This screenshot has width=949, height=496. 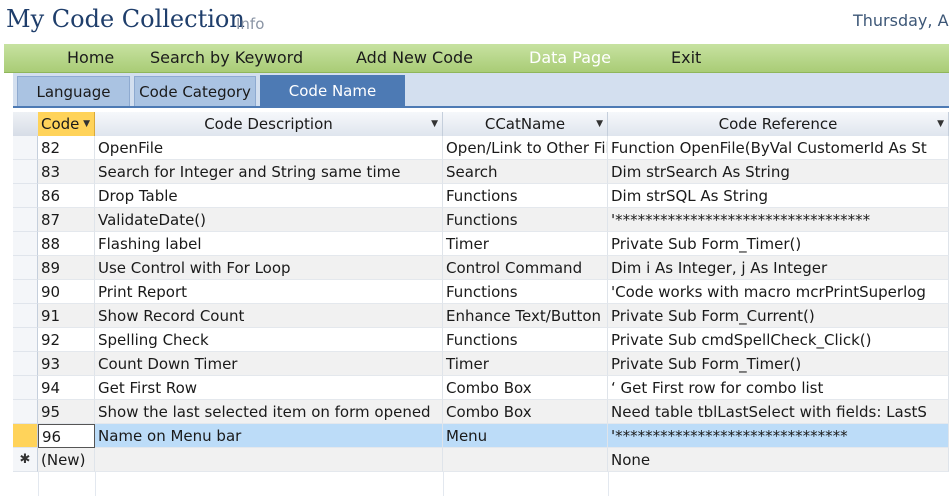 What do you see at coordinates (778, 148) in the screenshot?
I see `reference-cell: Function OpenFile(ByVal CustomerId As St` at bounding box center [778, 148].